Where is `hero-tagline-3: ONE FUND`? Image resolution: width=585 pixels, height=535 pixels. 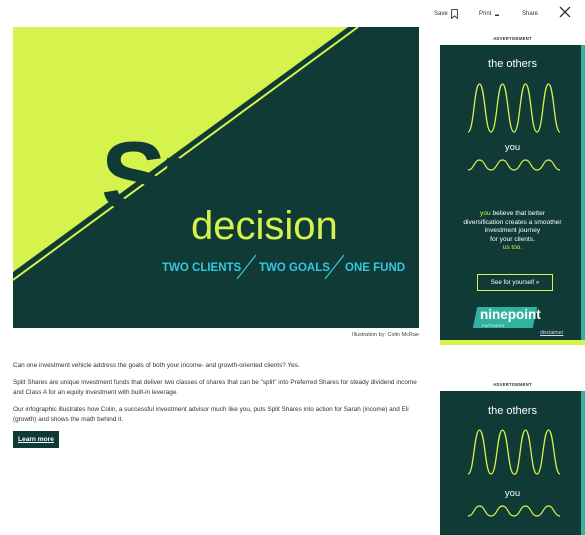 hero-tagline-3: ONE FUND is located at coordinates (375, 268).